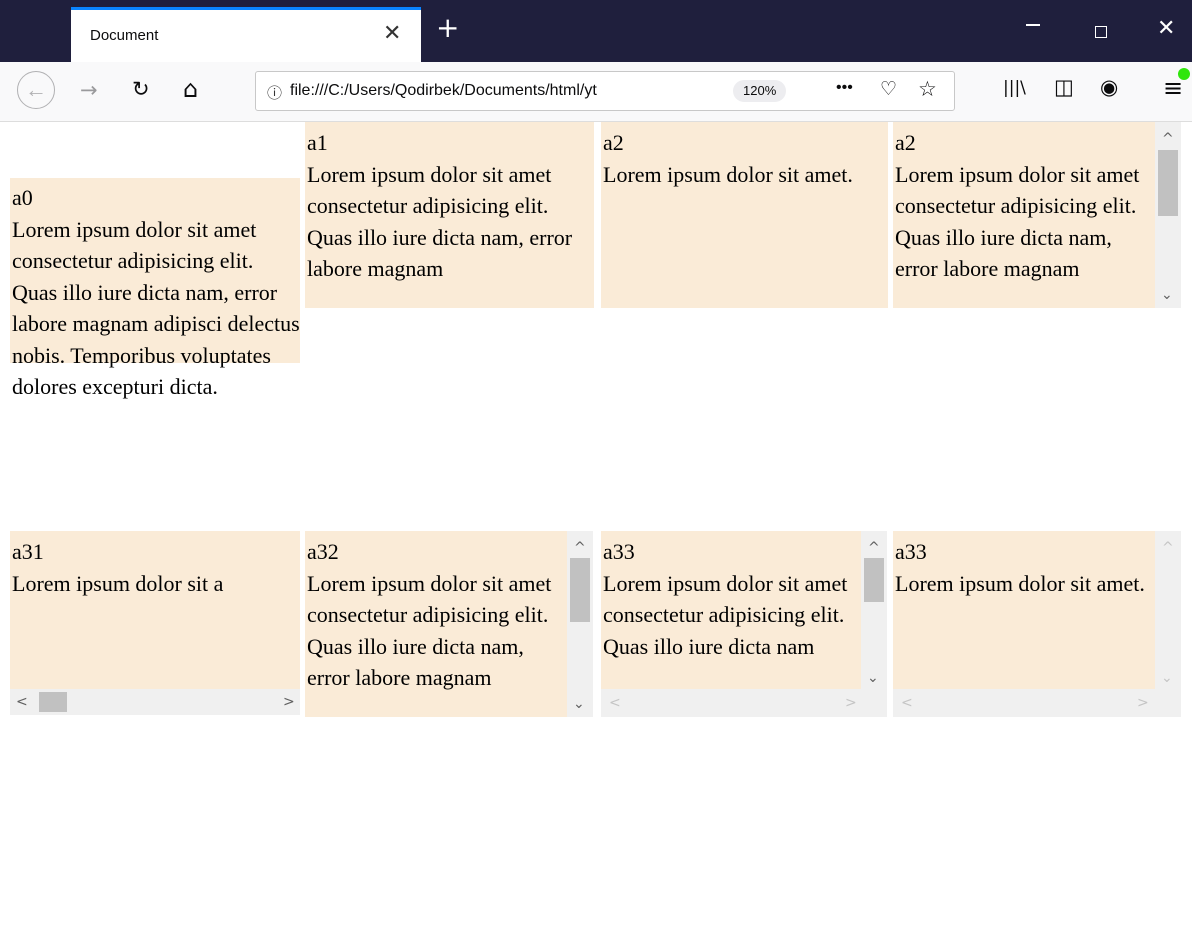 This screenshot has width=1192, height=938. I want to click on account-icon: ◉, so click(1109, 87).